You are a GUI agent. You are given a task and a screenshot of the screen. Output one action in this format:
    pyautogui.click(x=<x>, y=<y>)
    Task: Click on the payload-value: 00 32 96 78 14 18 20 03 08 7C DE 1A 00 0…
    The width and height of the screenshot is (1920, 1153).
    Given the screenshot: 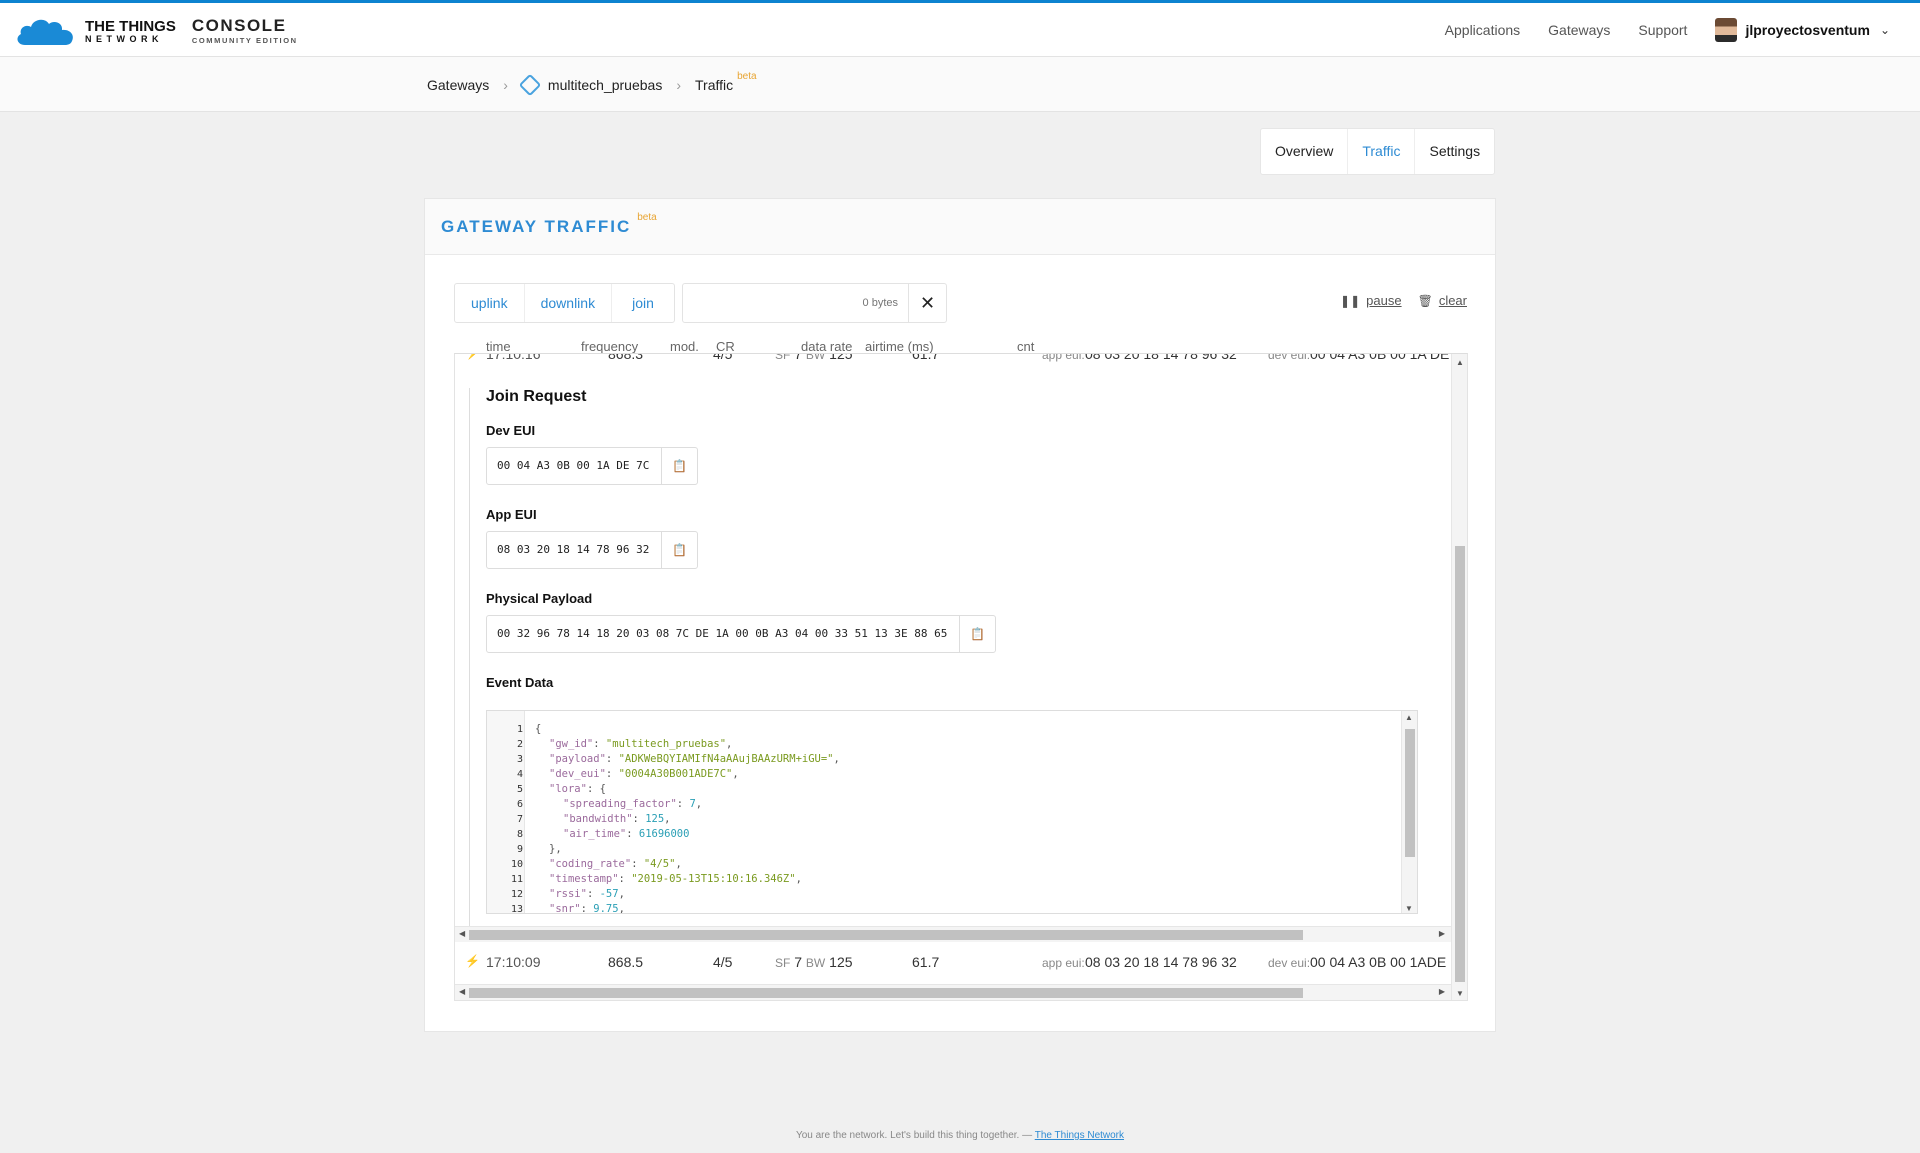 What is the action you would take?
    pyautogui.click(x=723, y=634)
    